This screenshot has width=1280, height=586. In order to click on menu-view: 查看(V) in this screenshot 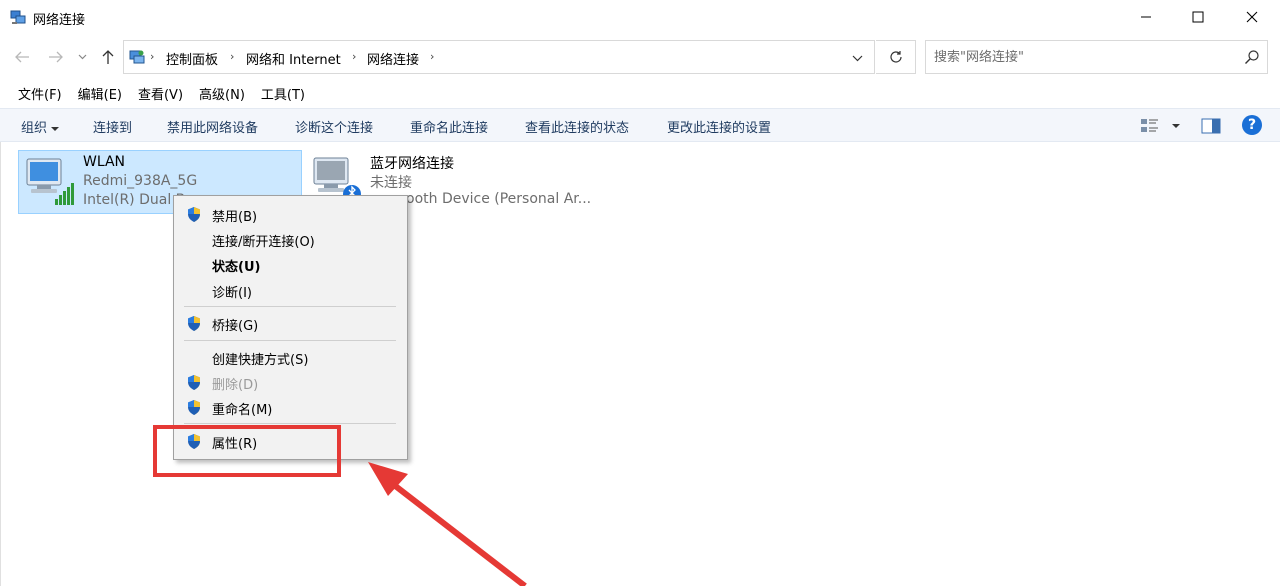, I will do `click(160, 93)`.